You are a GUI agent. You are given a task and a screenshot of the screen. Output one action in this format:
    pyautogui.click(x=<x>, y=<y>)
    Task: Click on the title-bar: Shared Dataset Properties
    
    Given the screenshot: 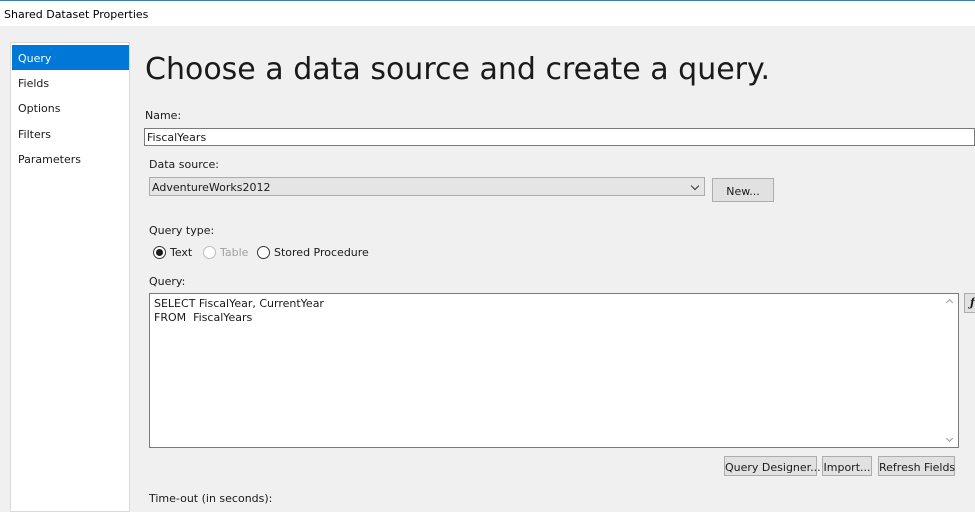 What is the action you would take?
    pyautogui.click(x=487, y=13)
    